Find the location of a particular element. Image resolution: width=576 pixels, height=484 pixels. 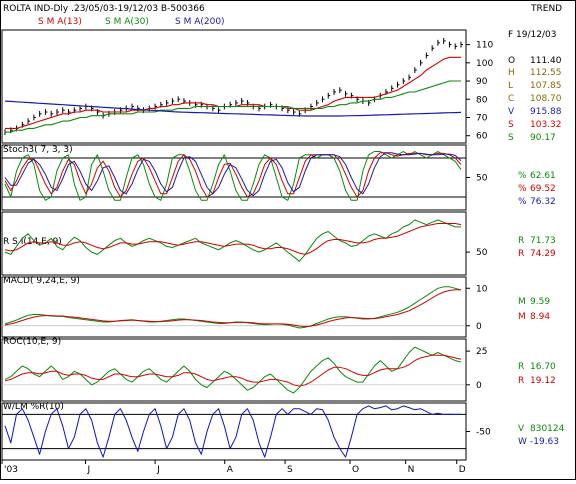

readout-close-label: C is located at coordinates (511, 99).